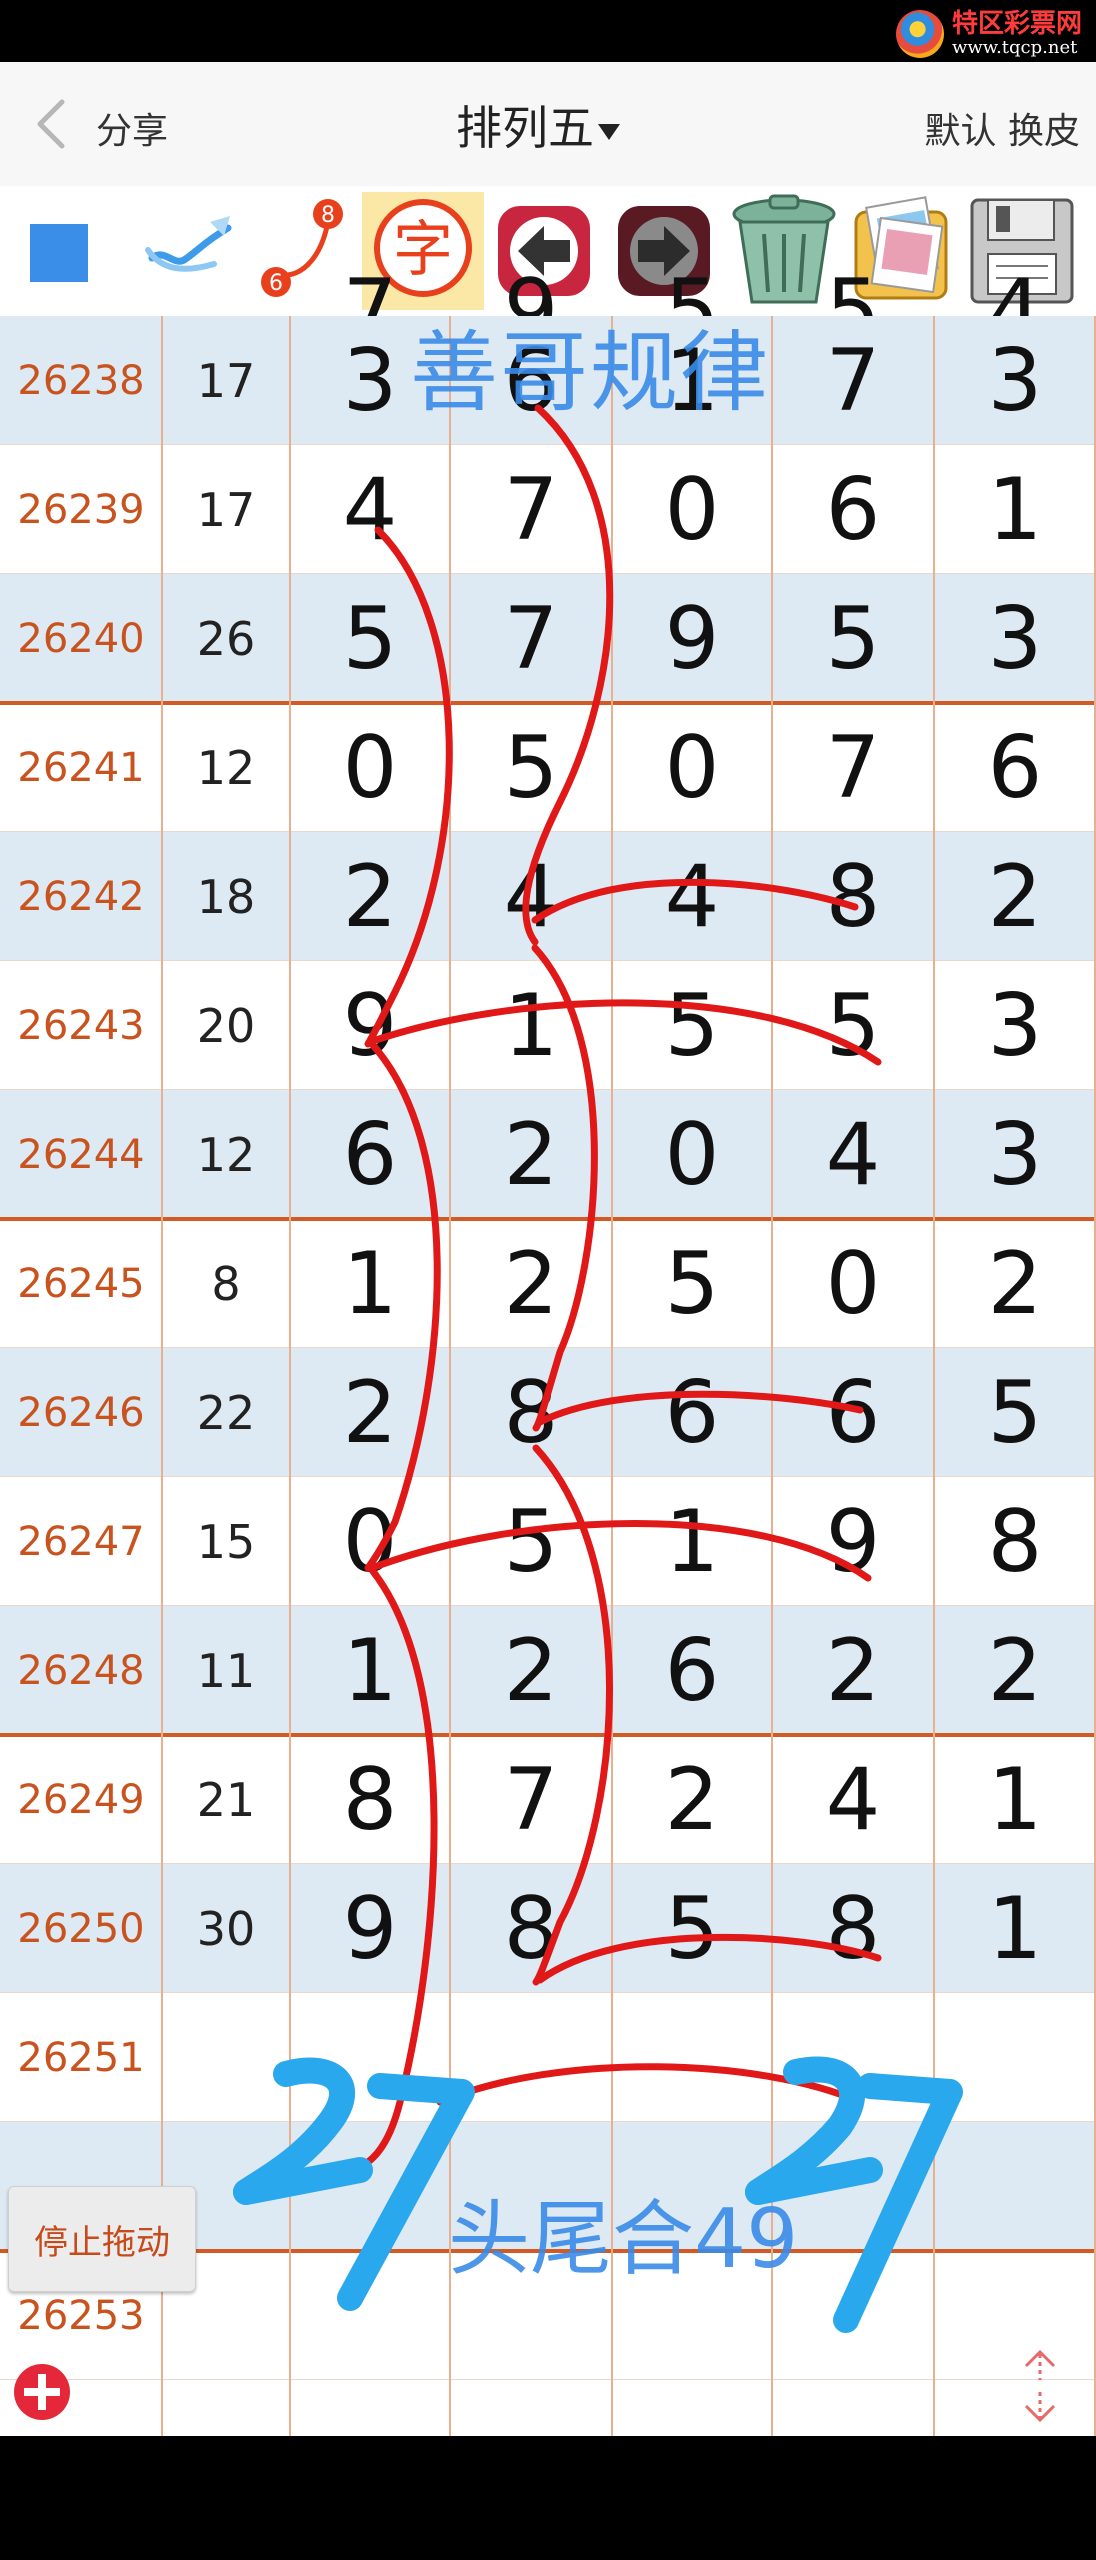 The image size is (1096, 2560). What do you see at coordinates (81, 1541) in the screenshot?
I see `issue-number: 26247` at bounding box center [81, 1541].